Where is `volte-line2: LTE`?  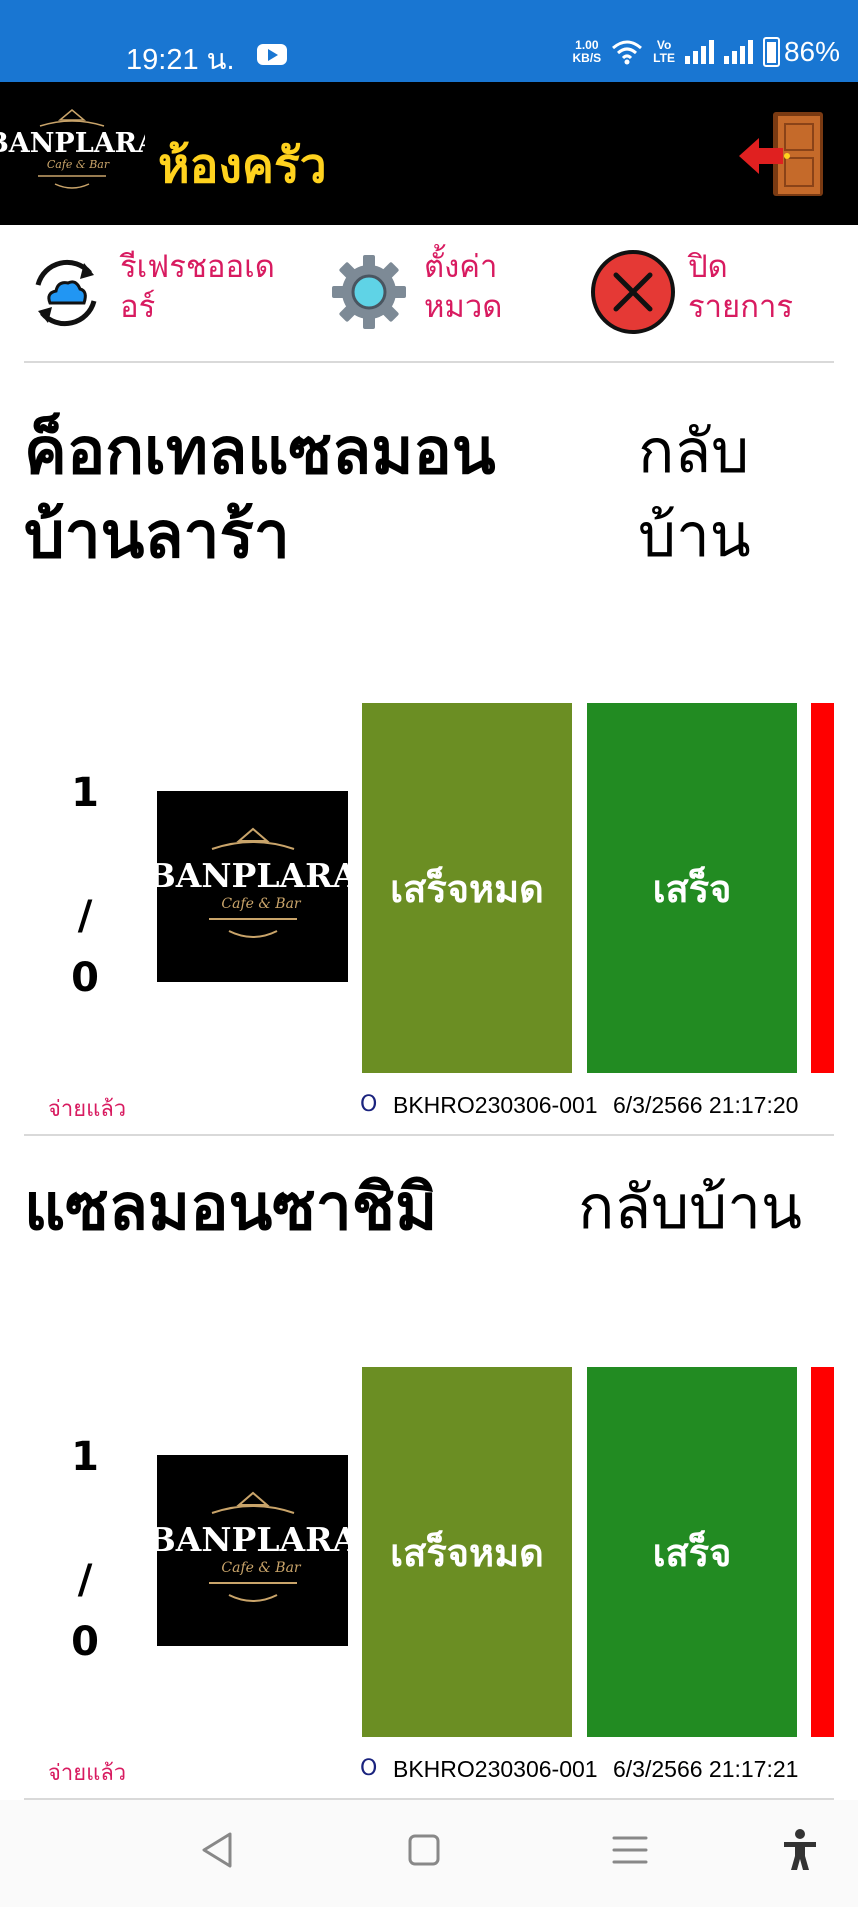 volte-line2: LTE is located at coordinates (664, 58).